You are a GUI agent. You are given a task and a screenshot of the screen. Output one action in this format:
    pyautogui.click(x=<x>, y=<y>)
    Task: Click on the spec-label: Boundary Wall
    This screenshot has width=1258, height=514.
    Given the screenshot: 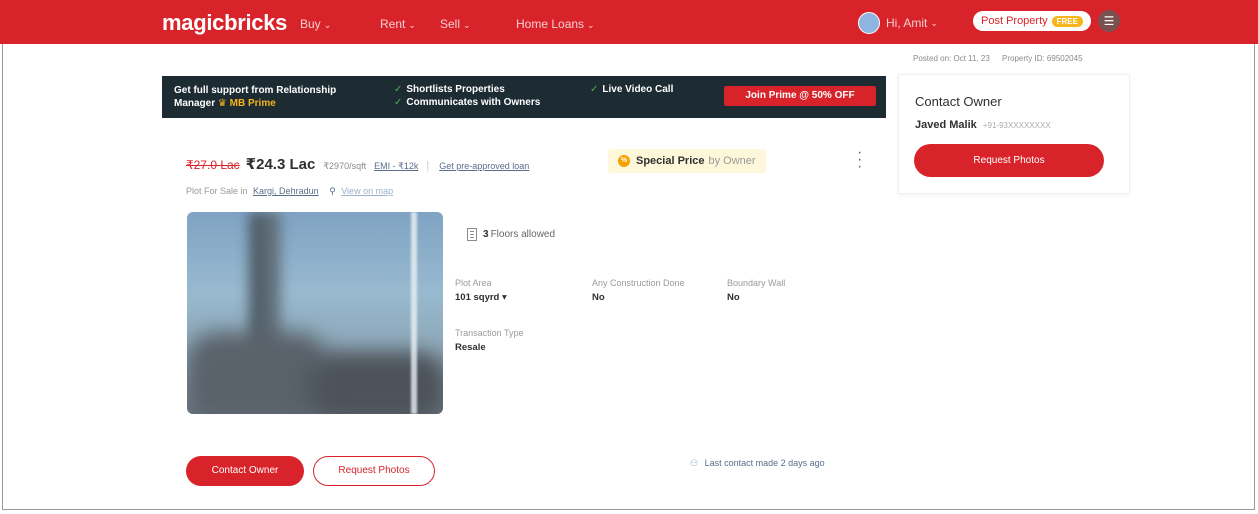 What is the action you would take?
    pyautogui.click(x=756, y=283)
    